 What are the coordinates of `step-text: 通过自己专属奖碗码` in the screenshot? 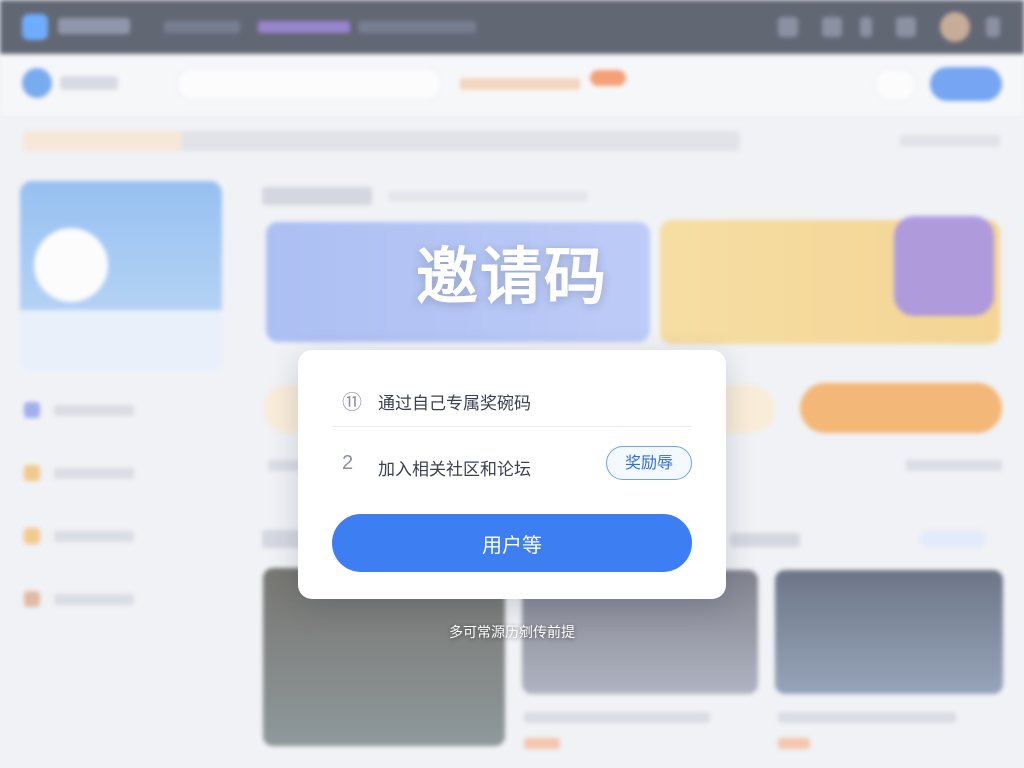 It's located at (454, 404).